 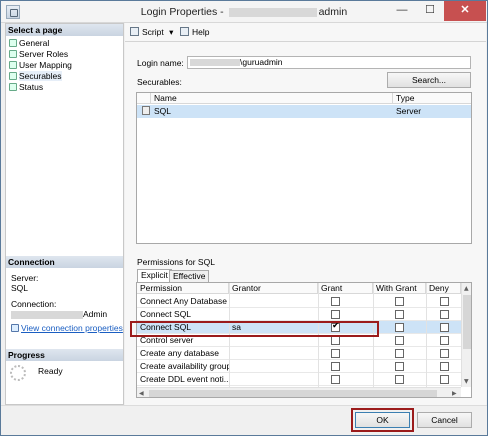 I want to click on help-button: Help, so click(x=194, y=32).